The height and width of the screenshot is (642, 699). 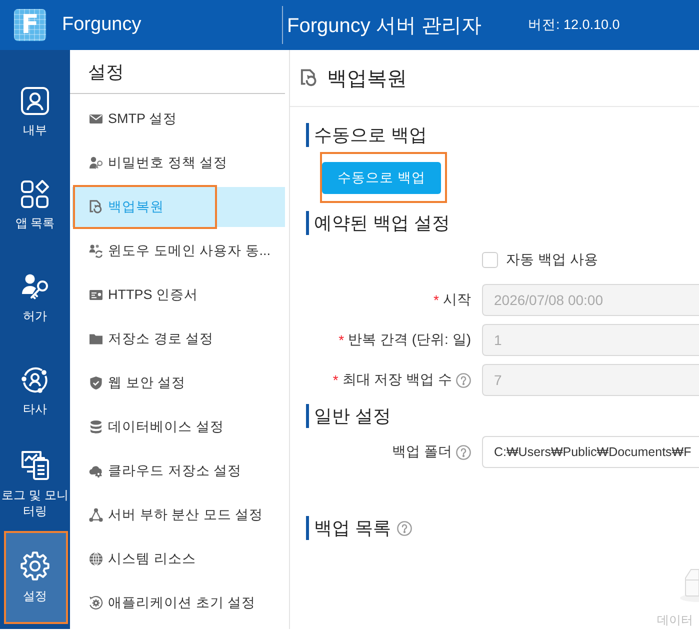 What do you see at coordinates (35, 194) in the screenshot?
I see `apps-grid-icon` at bounding box center [35, 194].